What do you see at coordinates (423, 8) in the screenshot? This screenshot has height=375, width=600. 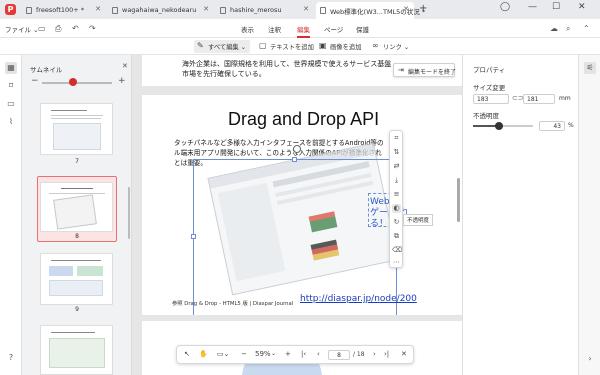 I see `new-tab-icon: +` at bounding box center [423, 8].